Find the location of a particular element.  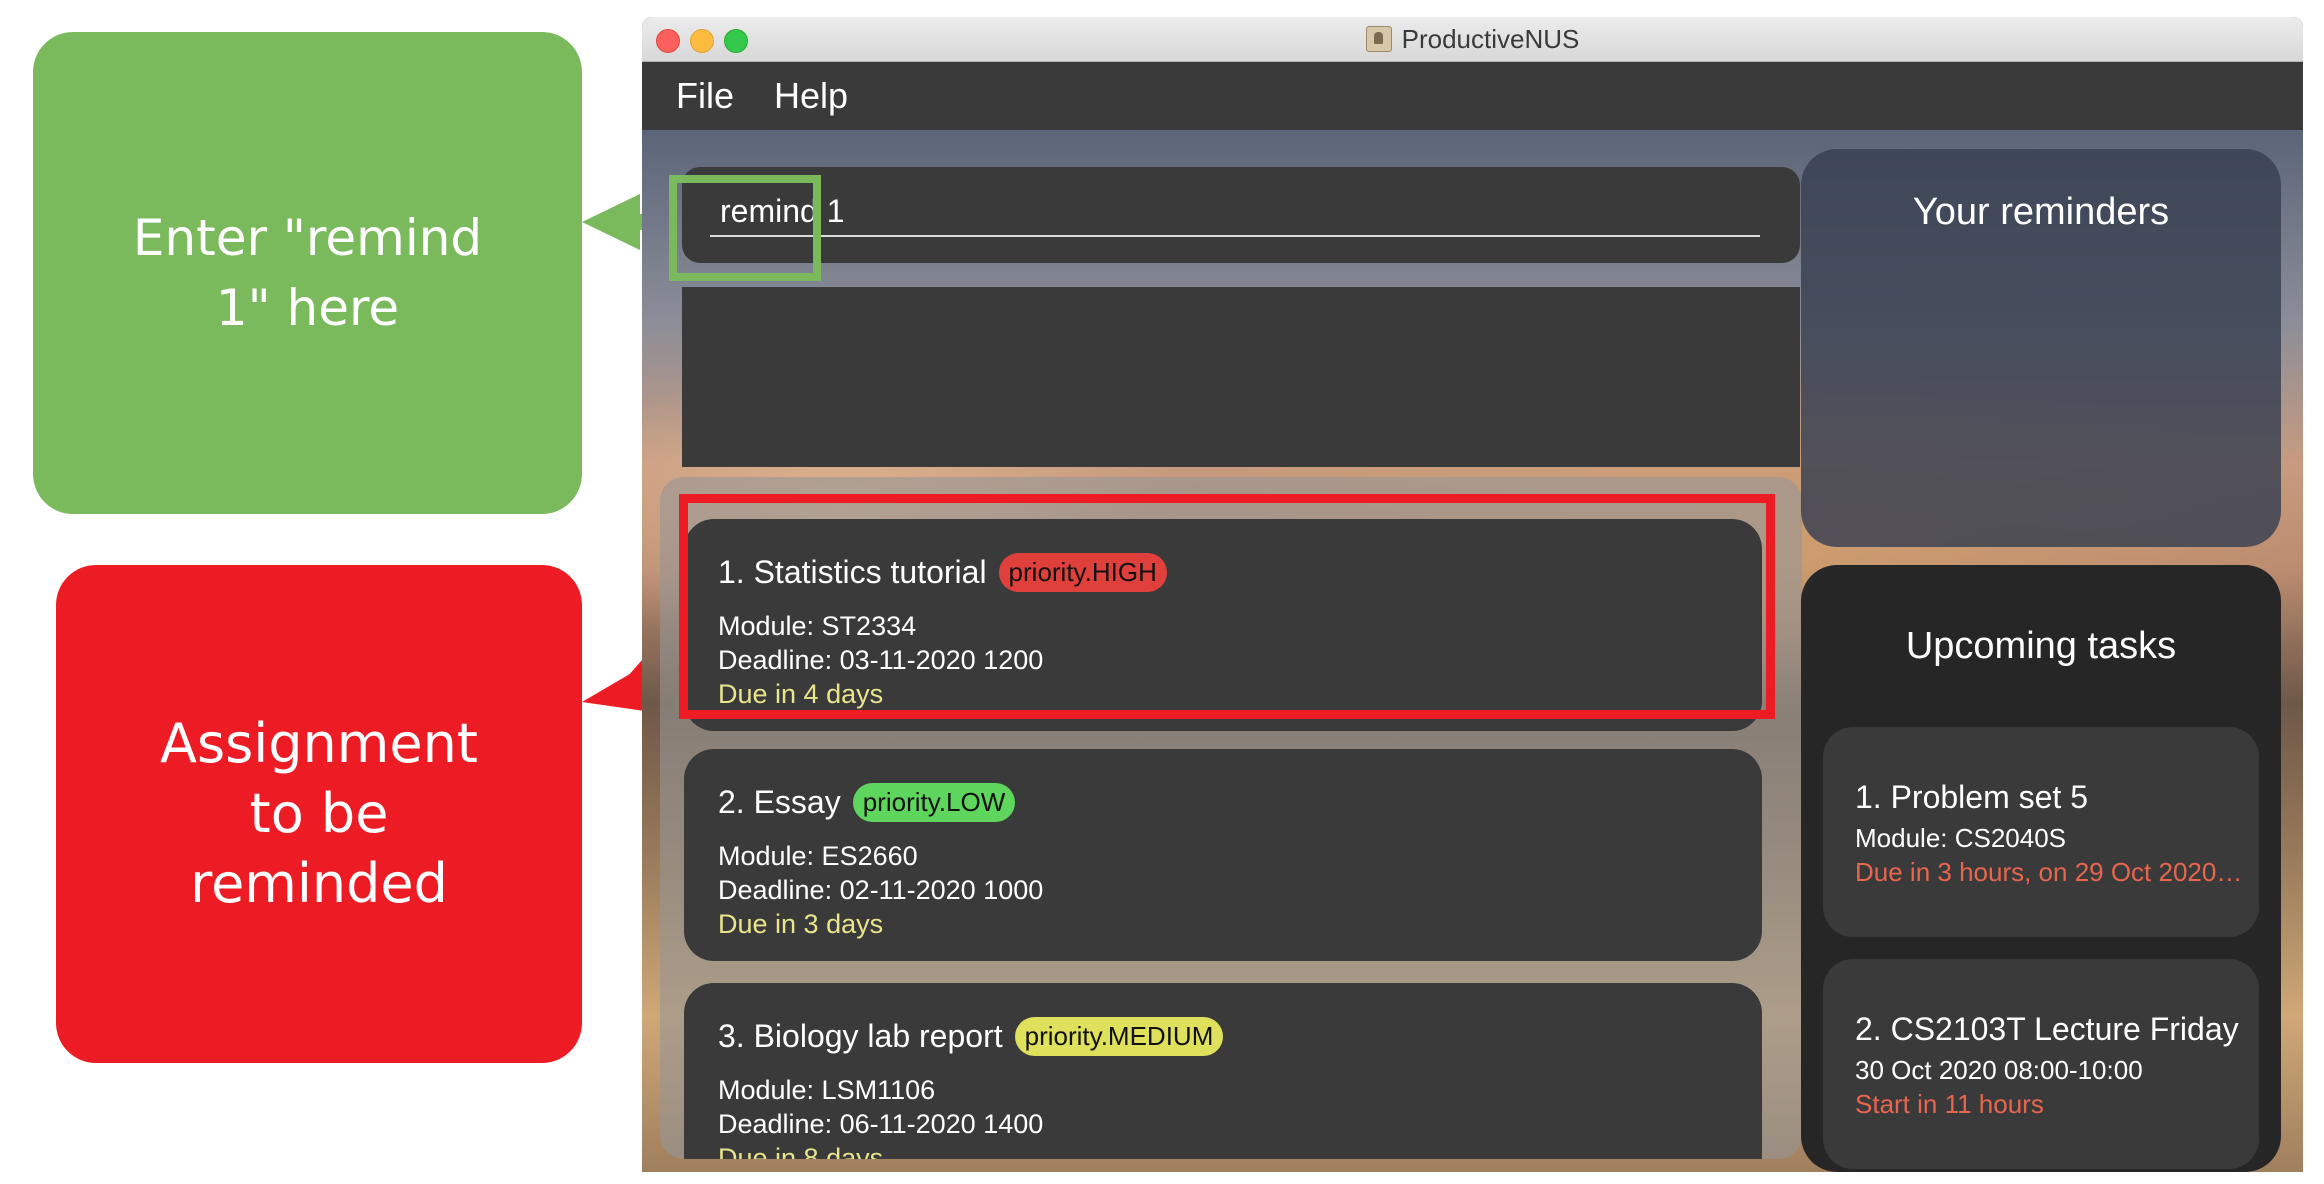

task-module: Module: ST2334 is located at coordinates (817, 626).